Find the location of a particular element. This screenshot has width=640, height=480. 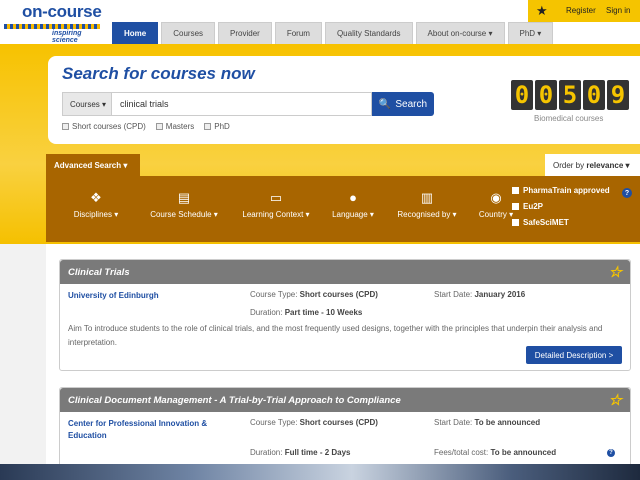

register-link: Register is located at coordinates (581, 10).